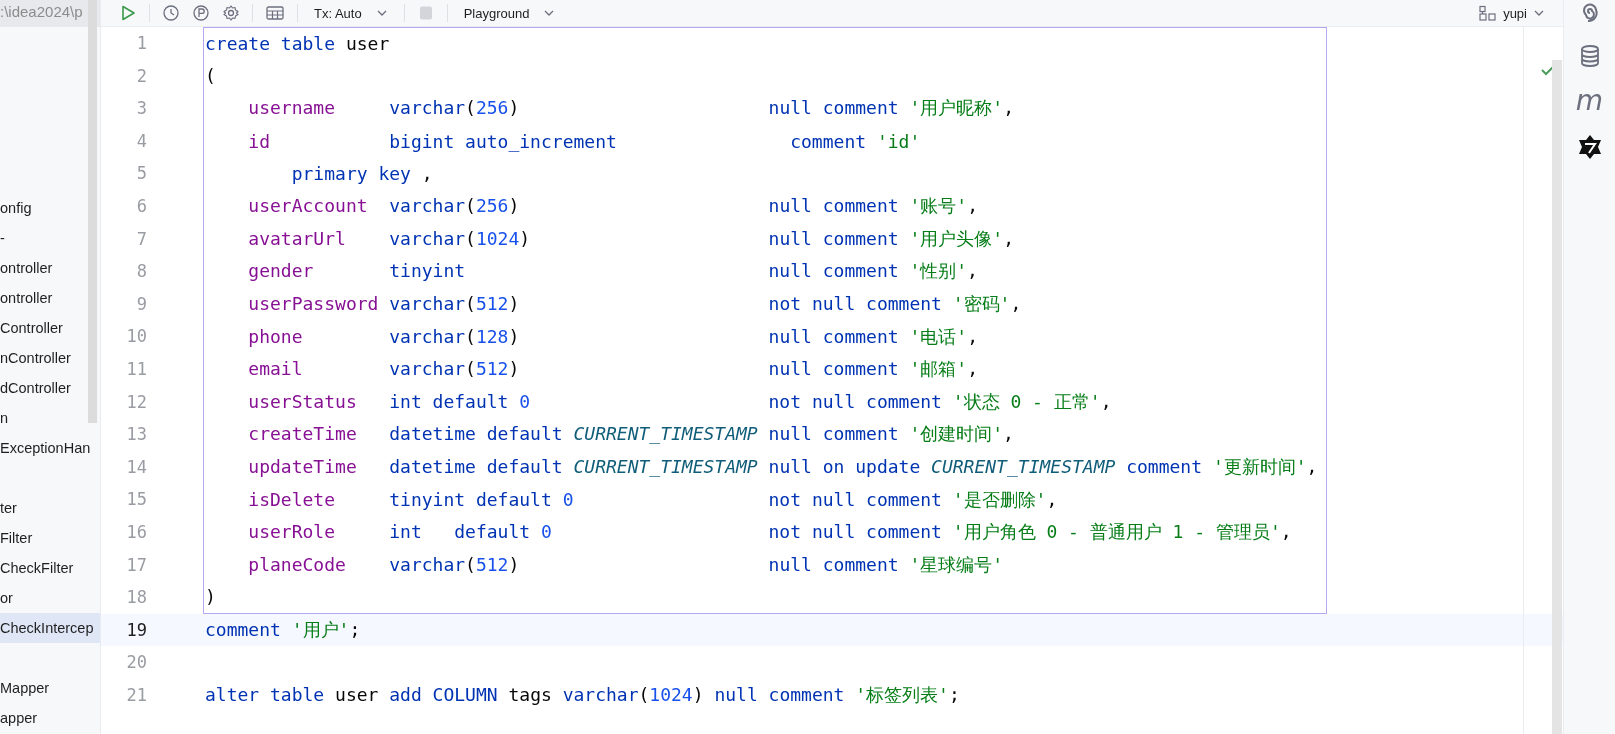 The width and height of the screenshot is (1615, 734). What do you see at coordinates (1512, 13) in the screenshot?
I see `project-dropdown: yupi` at bounding box center [1512, 13].